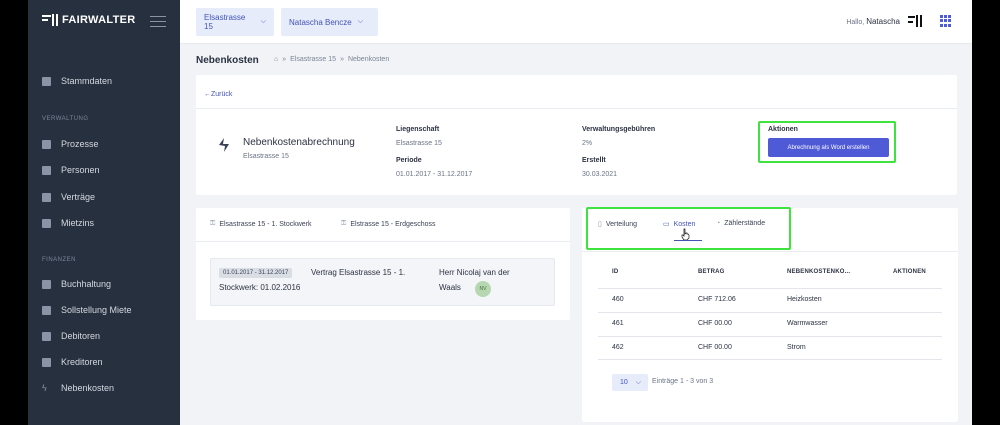  What do you see at coordinates (434, 174) in the screenshot?
I see `periode-value: 01.01.2017 - 31.12.2017` at bounding box center [434, 174].